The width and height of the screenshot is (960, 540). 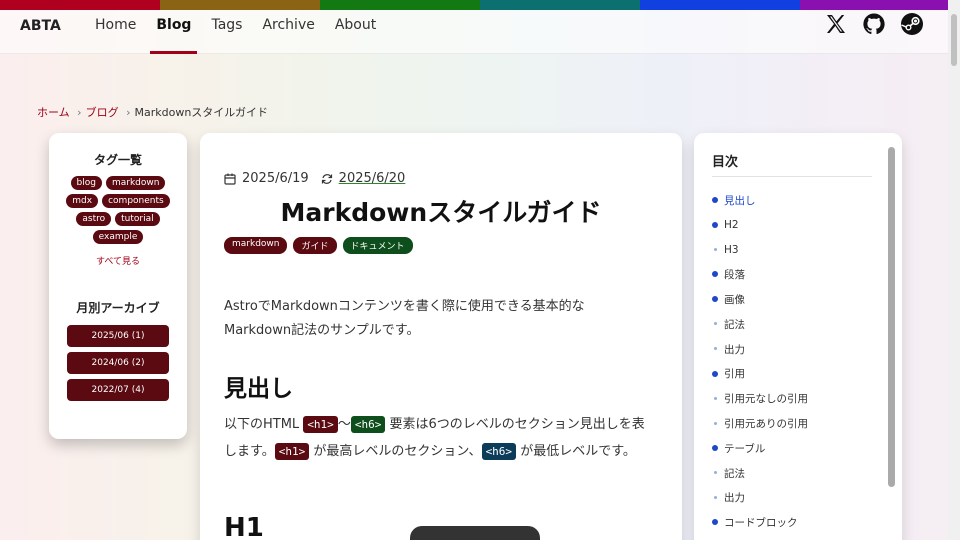 I want to click on toc-divider, so click(x=792, y=176).